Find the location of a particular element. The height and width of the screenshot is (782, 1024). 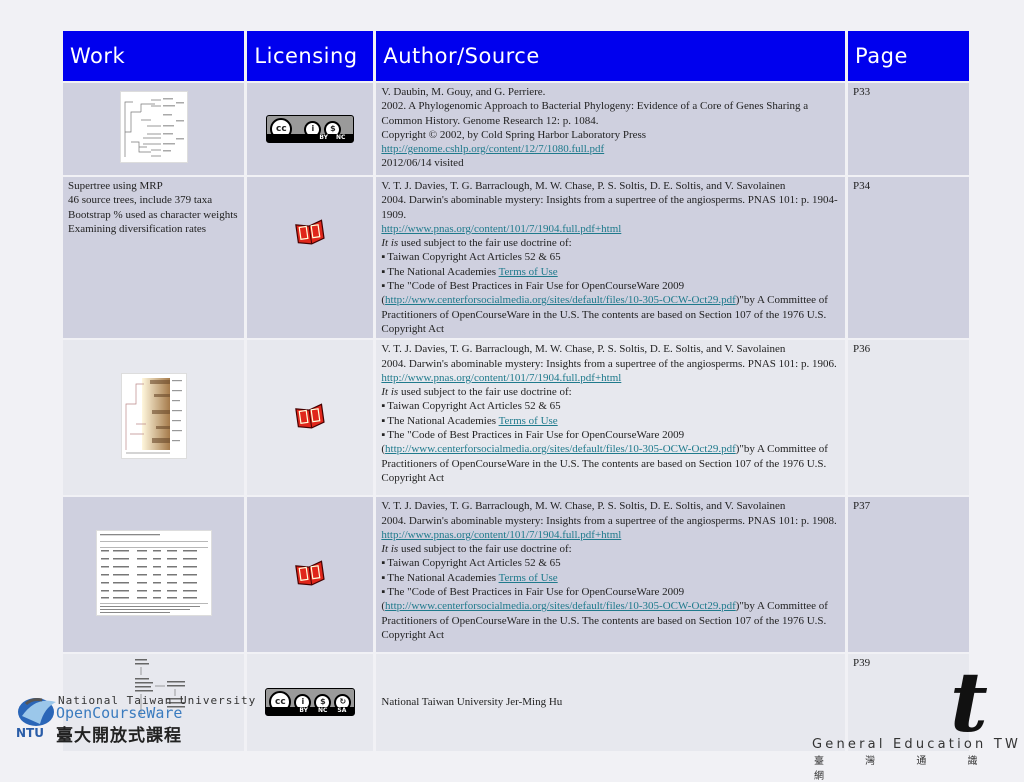

cc-by-nc-sa-badge: cc i $ ↻ BY NC SA is located at coordinates (310, 702).